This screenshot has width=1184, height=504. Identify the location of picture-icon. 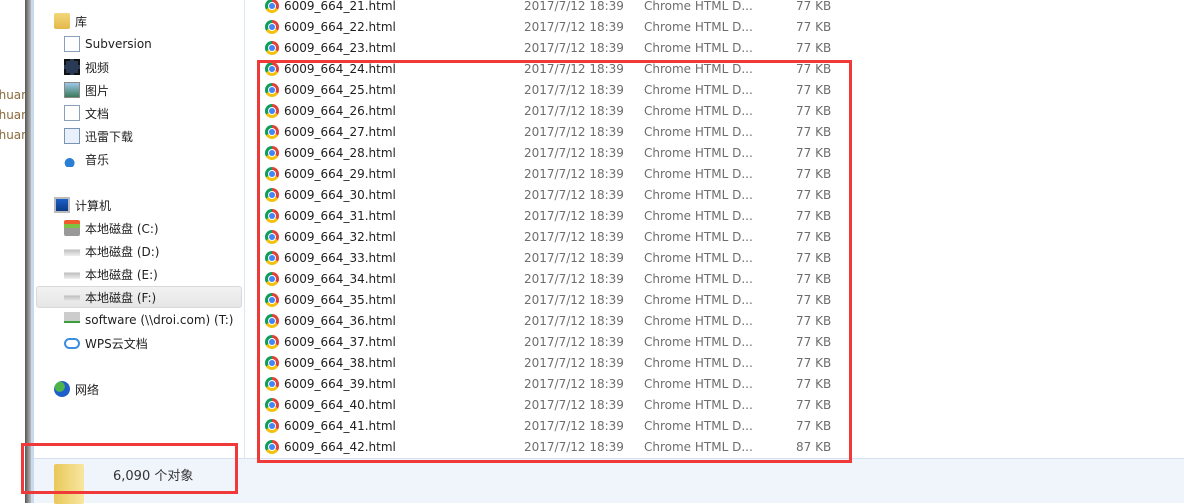
(72, 90).